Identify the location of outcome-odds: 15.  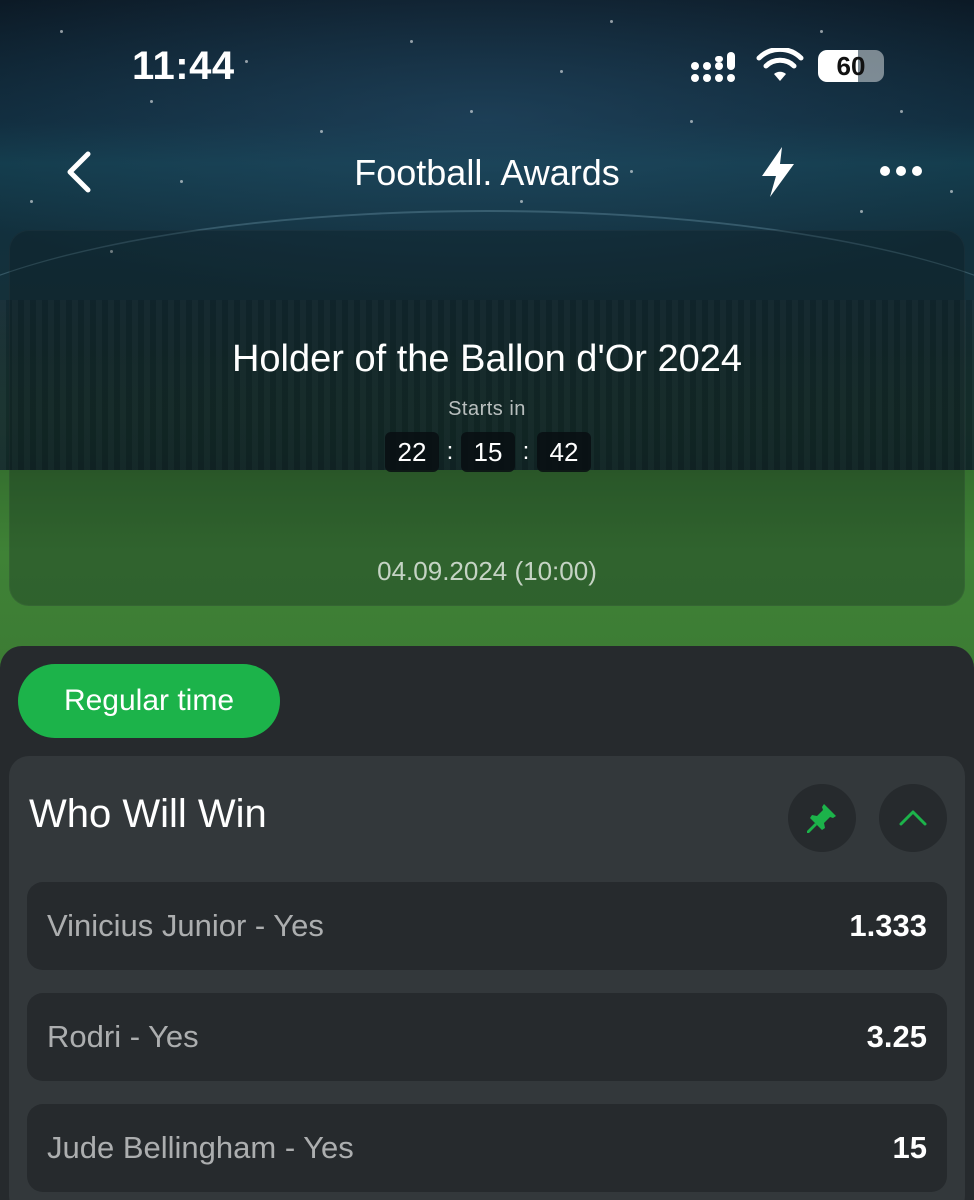
(909, 1147).